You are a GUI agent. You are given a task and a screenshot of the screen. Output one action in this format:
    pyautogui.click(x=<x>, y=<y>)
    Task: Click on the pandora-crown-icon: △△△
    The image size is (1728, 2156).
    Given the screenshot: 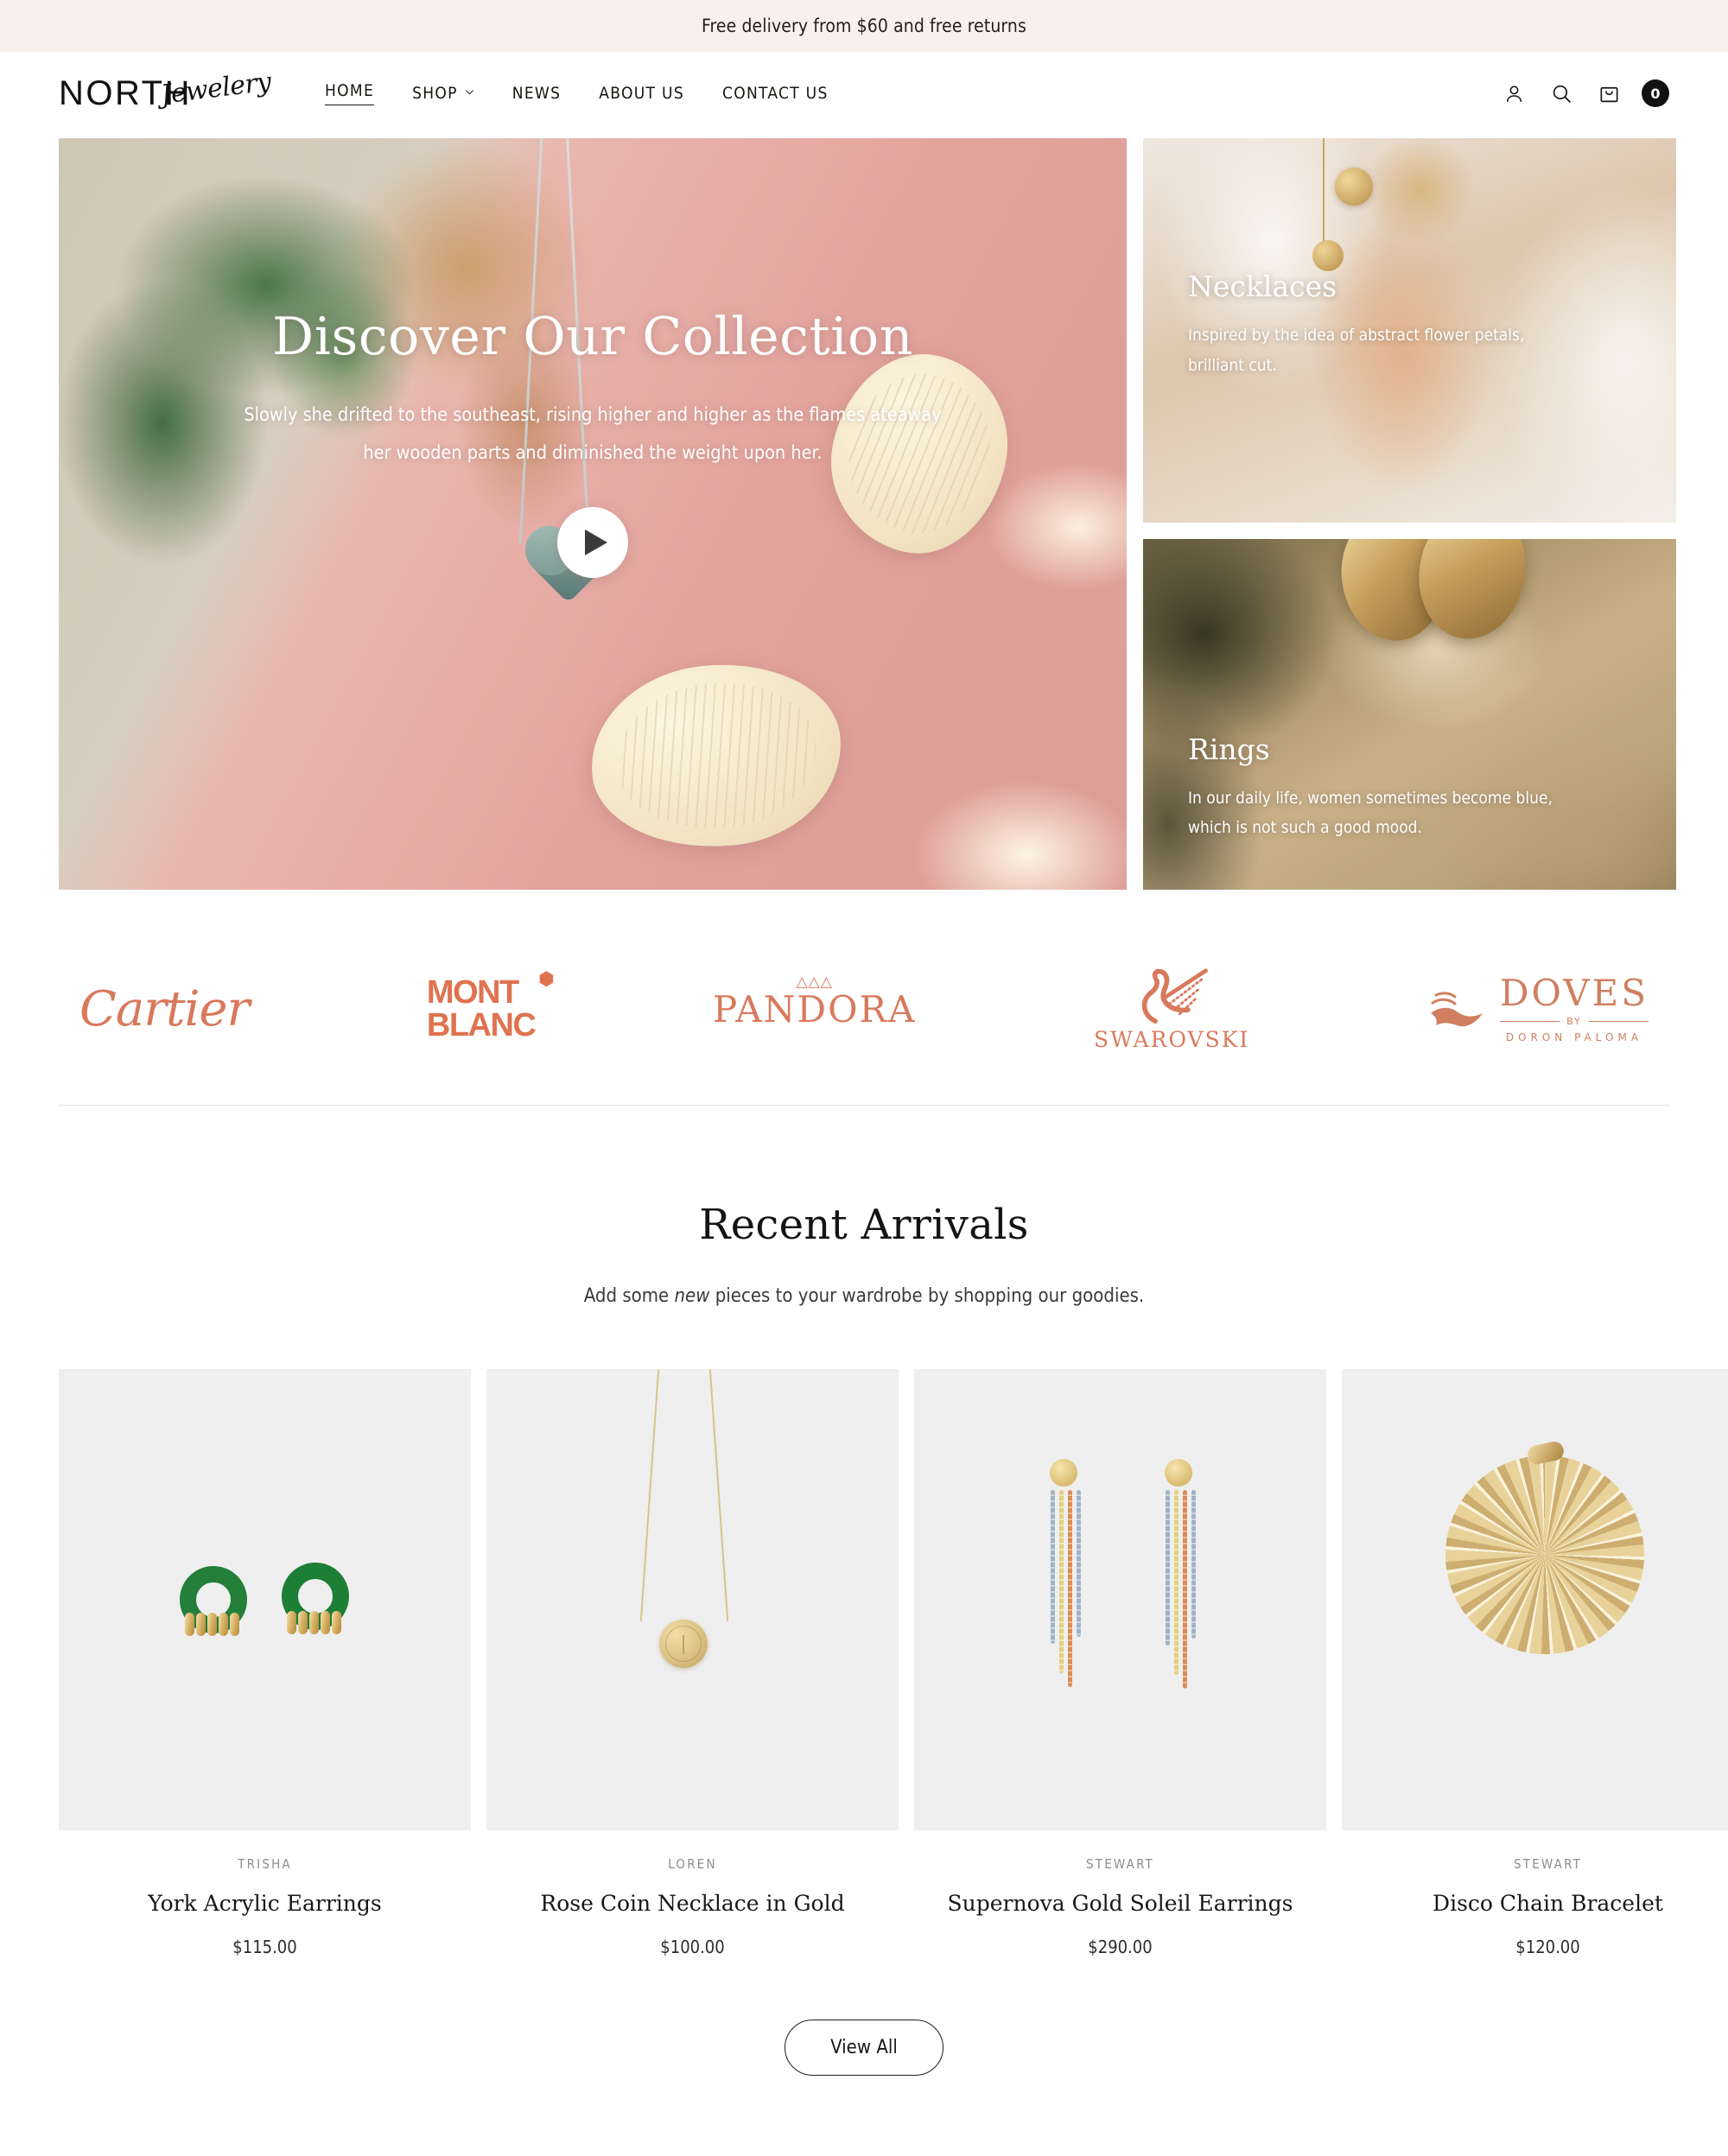 What is the action you would take?
    pyautogui.click(x=814, y=982)
    